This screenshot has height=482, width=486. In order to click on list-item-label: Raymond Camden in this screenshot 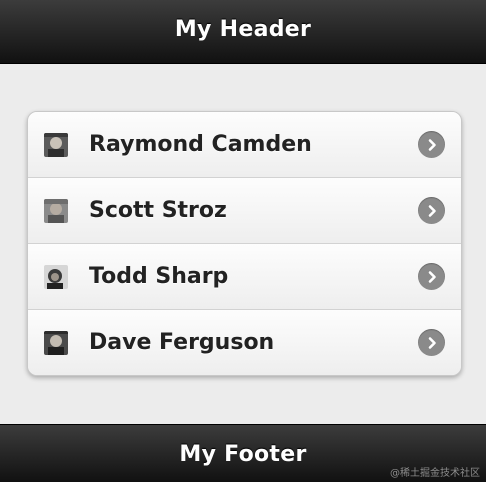, I will do `click(200, 144)`.